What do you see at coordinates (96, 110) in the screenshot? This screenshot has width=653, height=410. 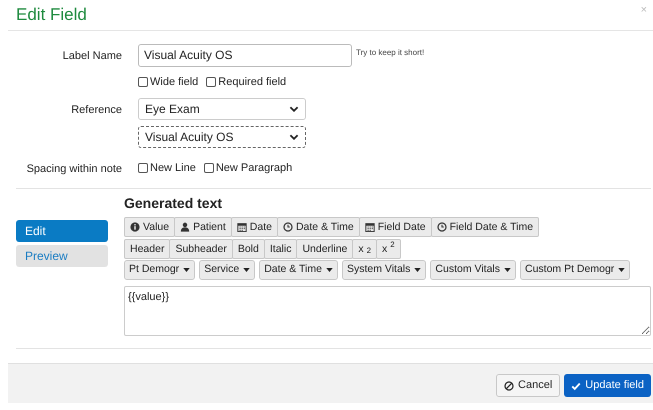 I see `field-label: Reference` at bounding box center [96, 110].